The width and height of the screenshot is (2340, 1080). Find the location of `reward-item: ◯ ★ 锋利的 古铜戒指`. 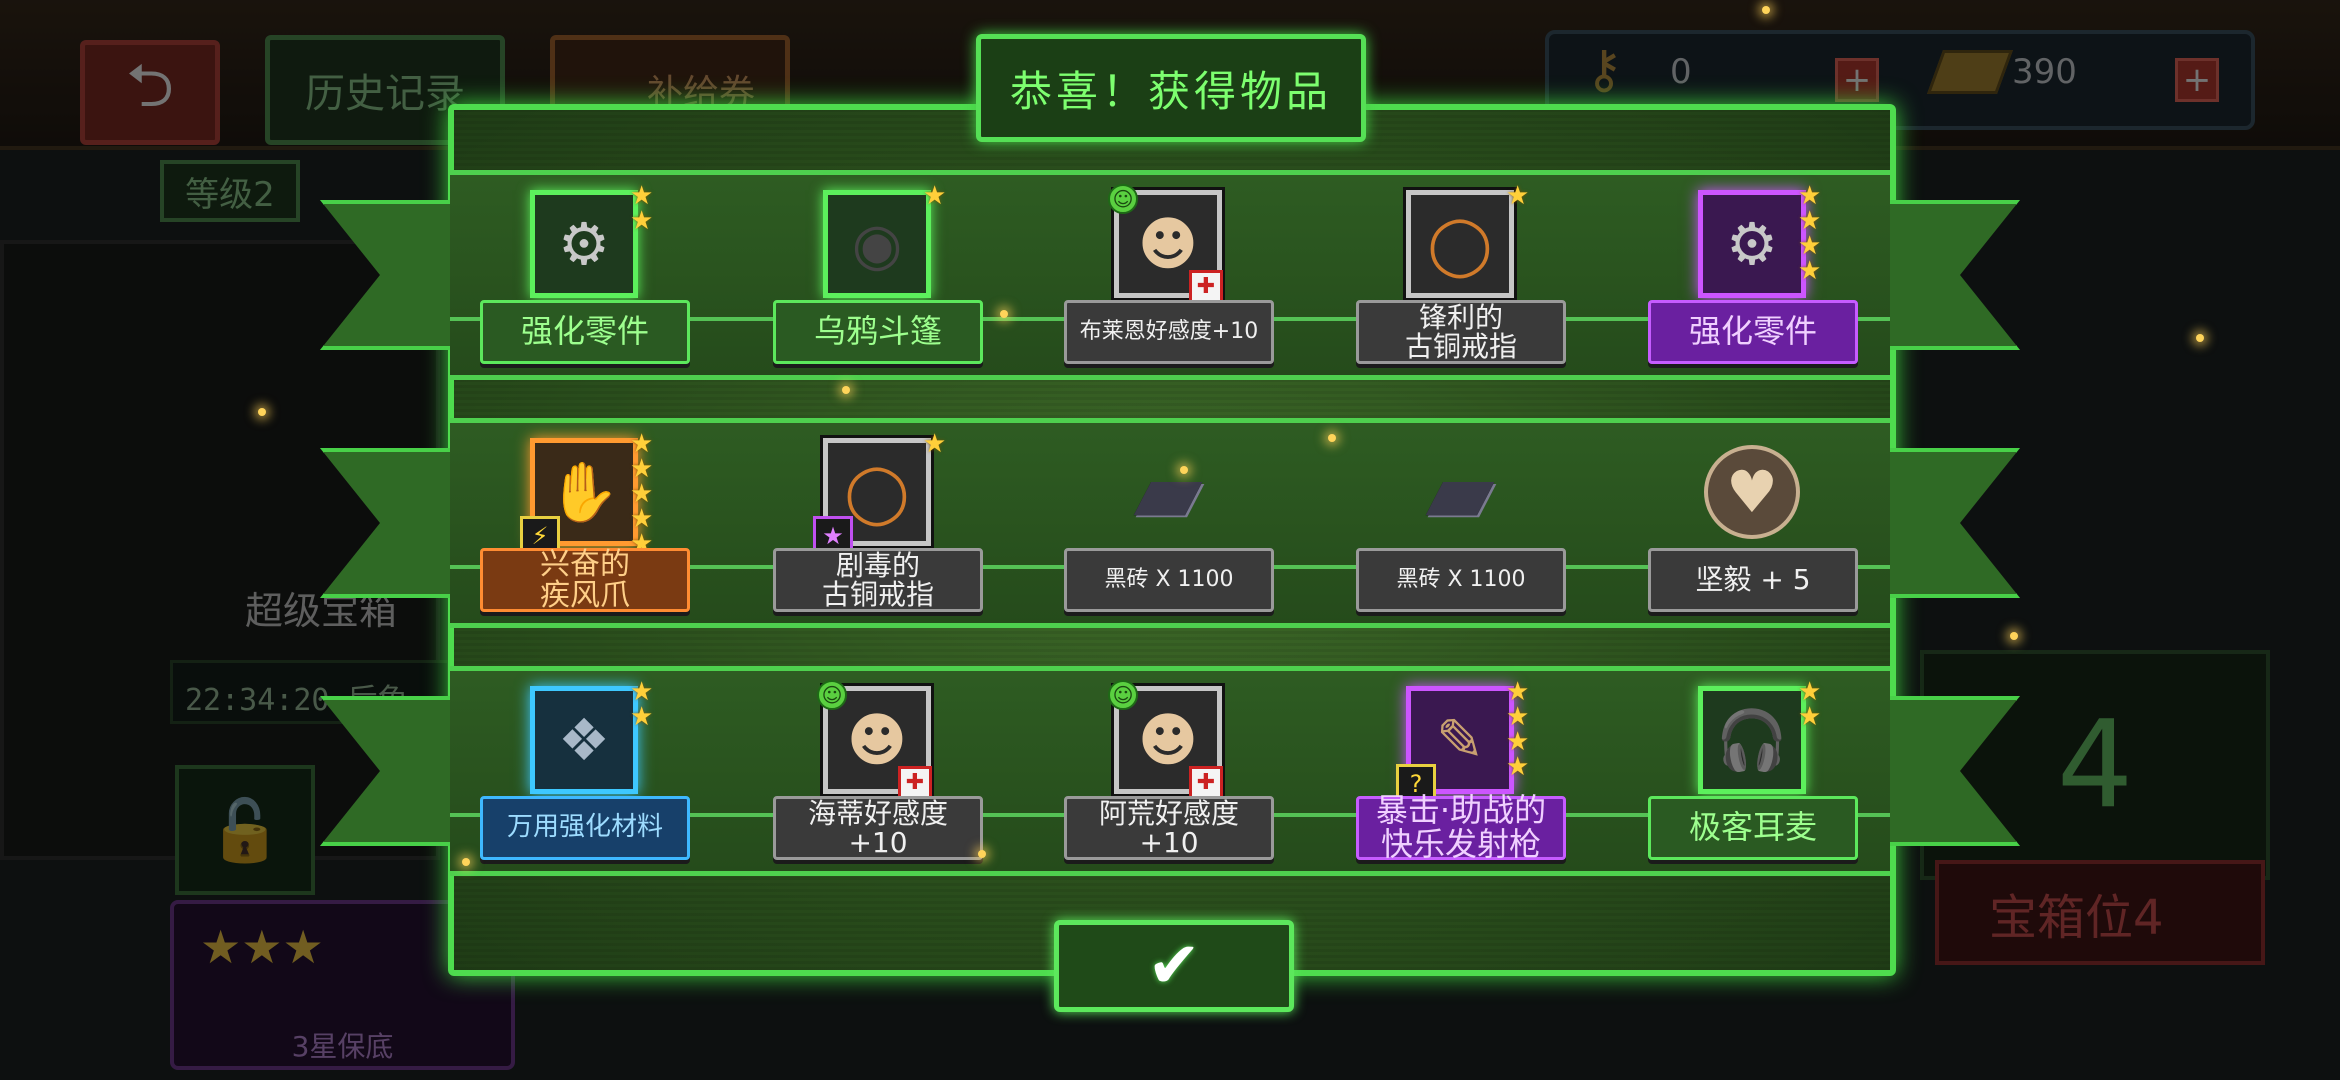

reward-item: ◯ ★ 锋利的 古铜戒指 is located at coordinates (1466, 277).